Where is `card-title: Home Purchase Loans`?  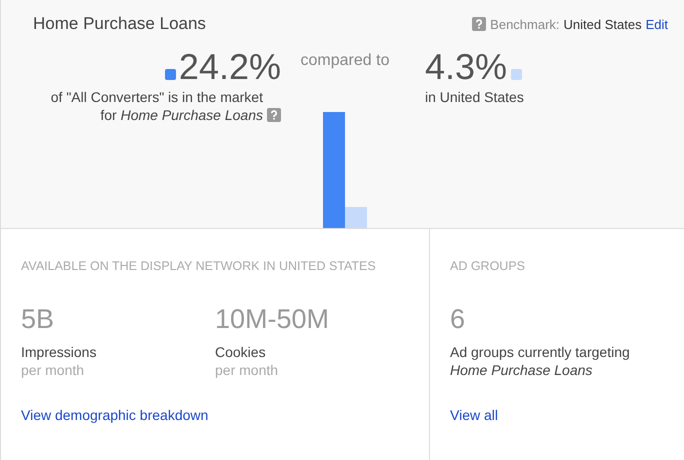
card-title: Home Purchase Loans is located at coordinates (119, 24).